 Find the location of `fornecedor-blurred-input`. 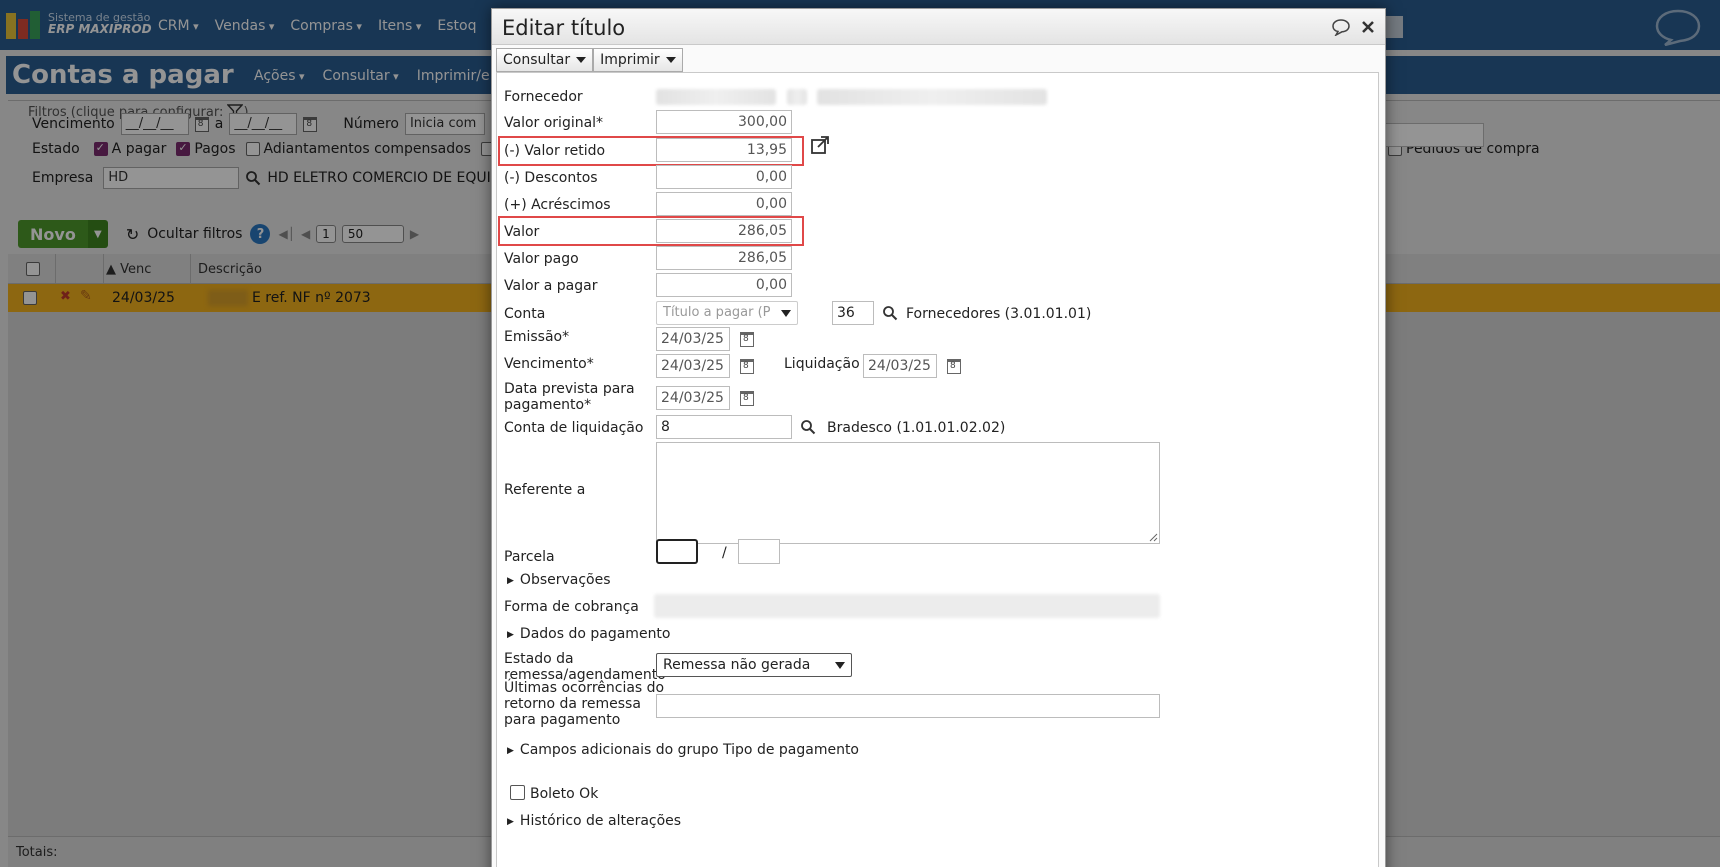

fornecedor-blurred-input is located at coordinates (716, 97).